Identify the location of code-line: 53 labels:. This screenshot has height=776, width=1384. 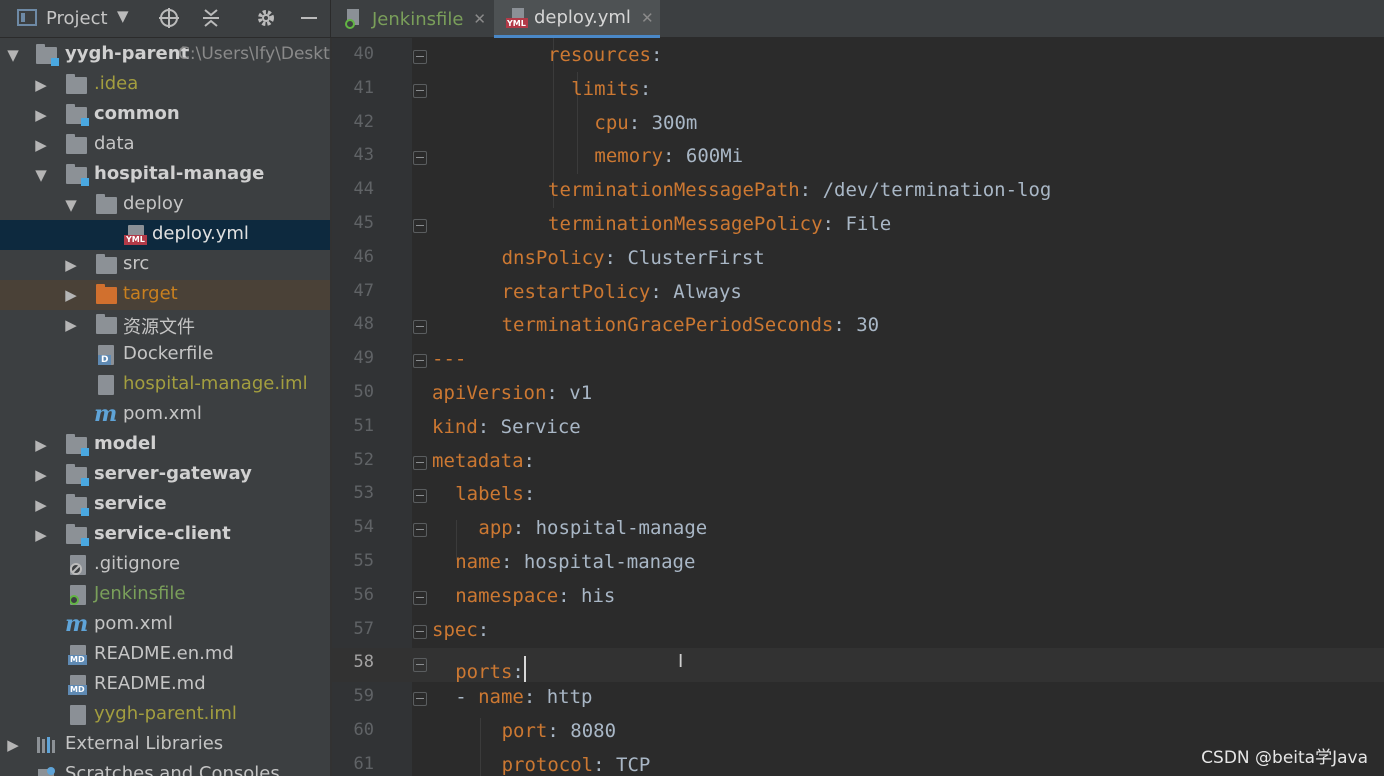
(858, 496).